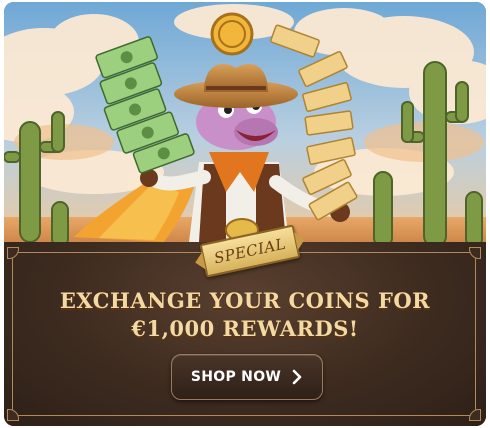 This screenshot has width=490, height=428. I want to click on headline-line1: EXCHANGE YOUR COINS FOR, so click(245, 300).